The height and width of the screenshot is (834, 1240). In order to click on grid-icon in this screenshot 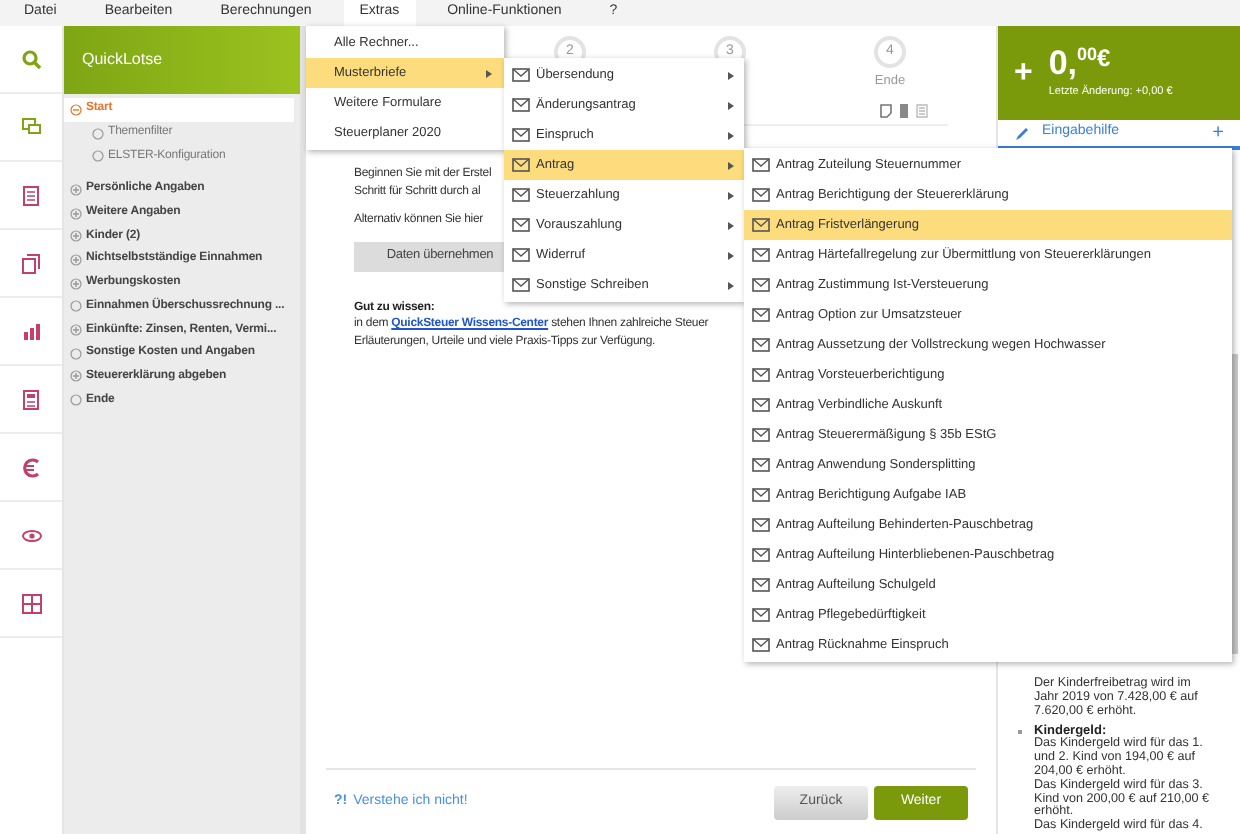, I will do `click(31, 603)`.